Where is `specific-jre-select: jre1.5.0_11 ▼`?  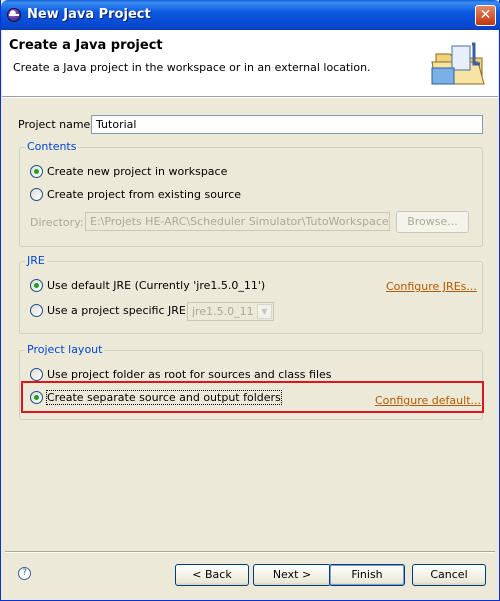 specific-jre-select: jre1.5.0_11 ▼ is located at coordinates (230, 311).